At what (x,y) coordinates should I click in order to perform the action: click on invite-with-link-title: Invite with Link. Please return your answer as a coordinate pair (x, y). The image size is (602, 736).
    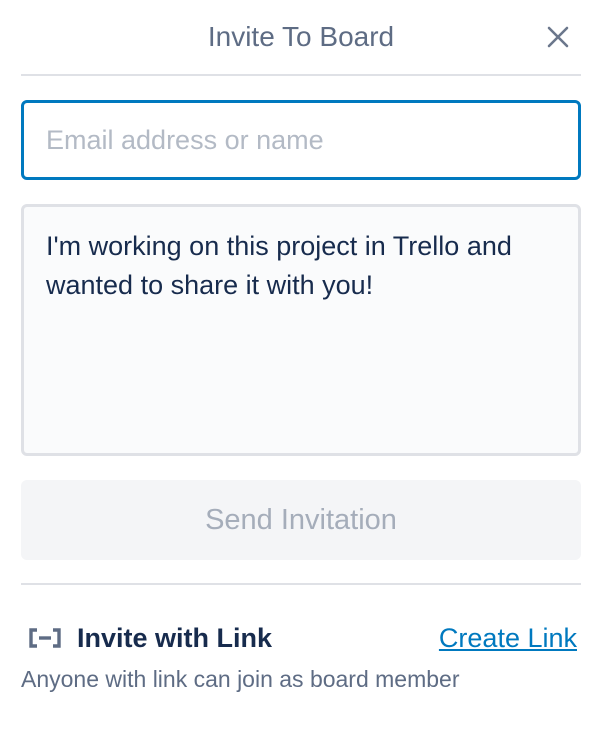
    Looking at the image, I should click on (175, 638).